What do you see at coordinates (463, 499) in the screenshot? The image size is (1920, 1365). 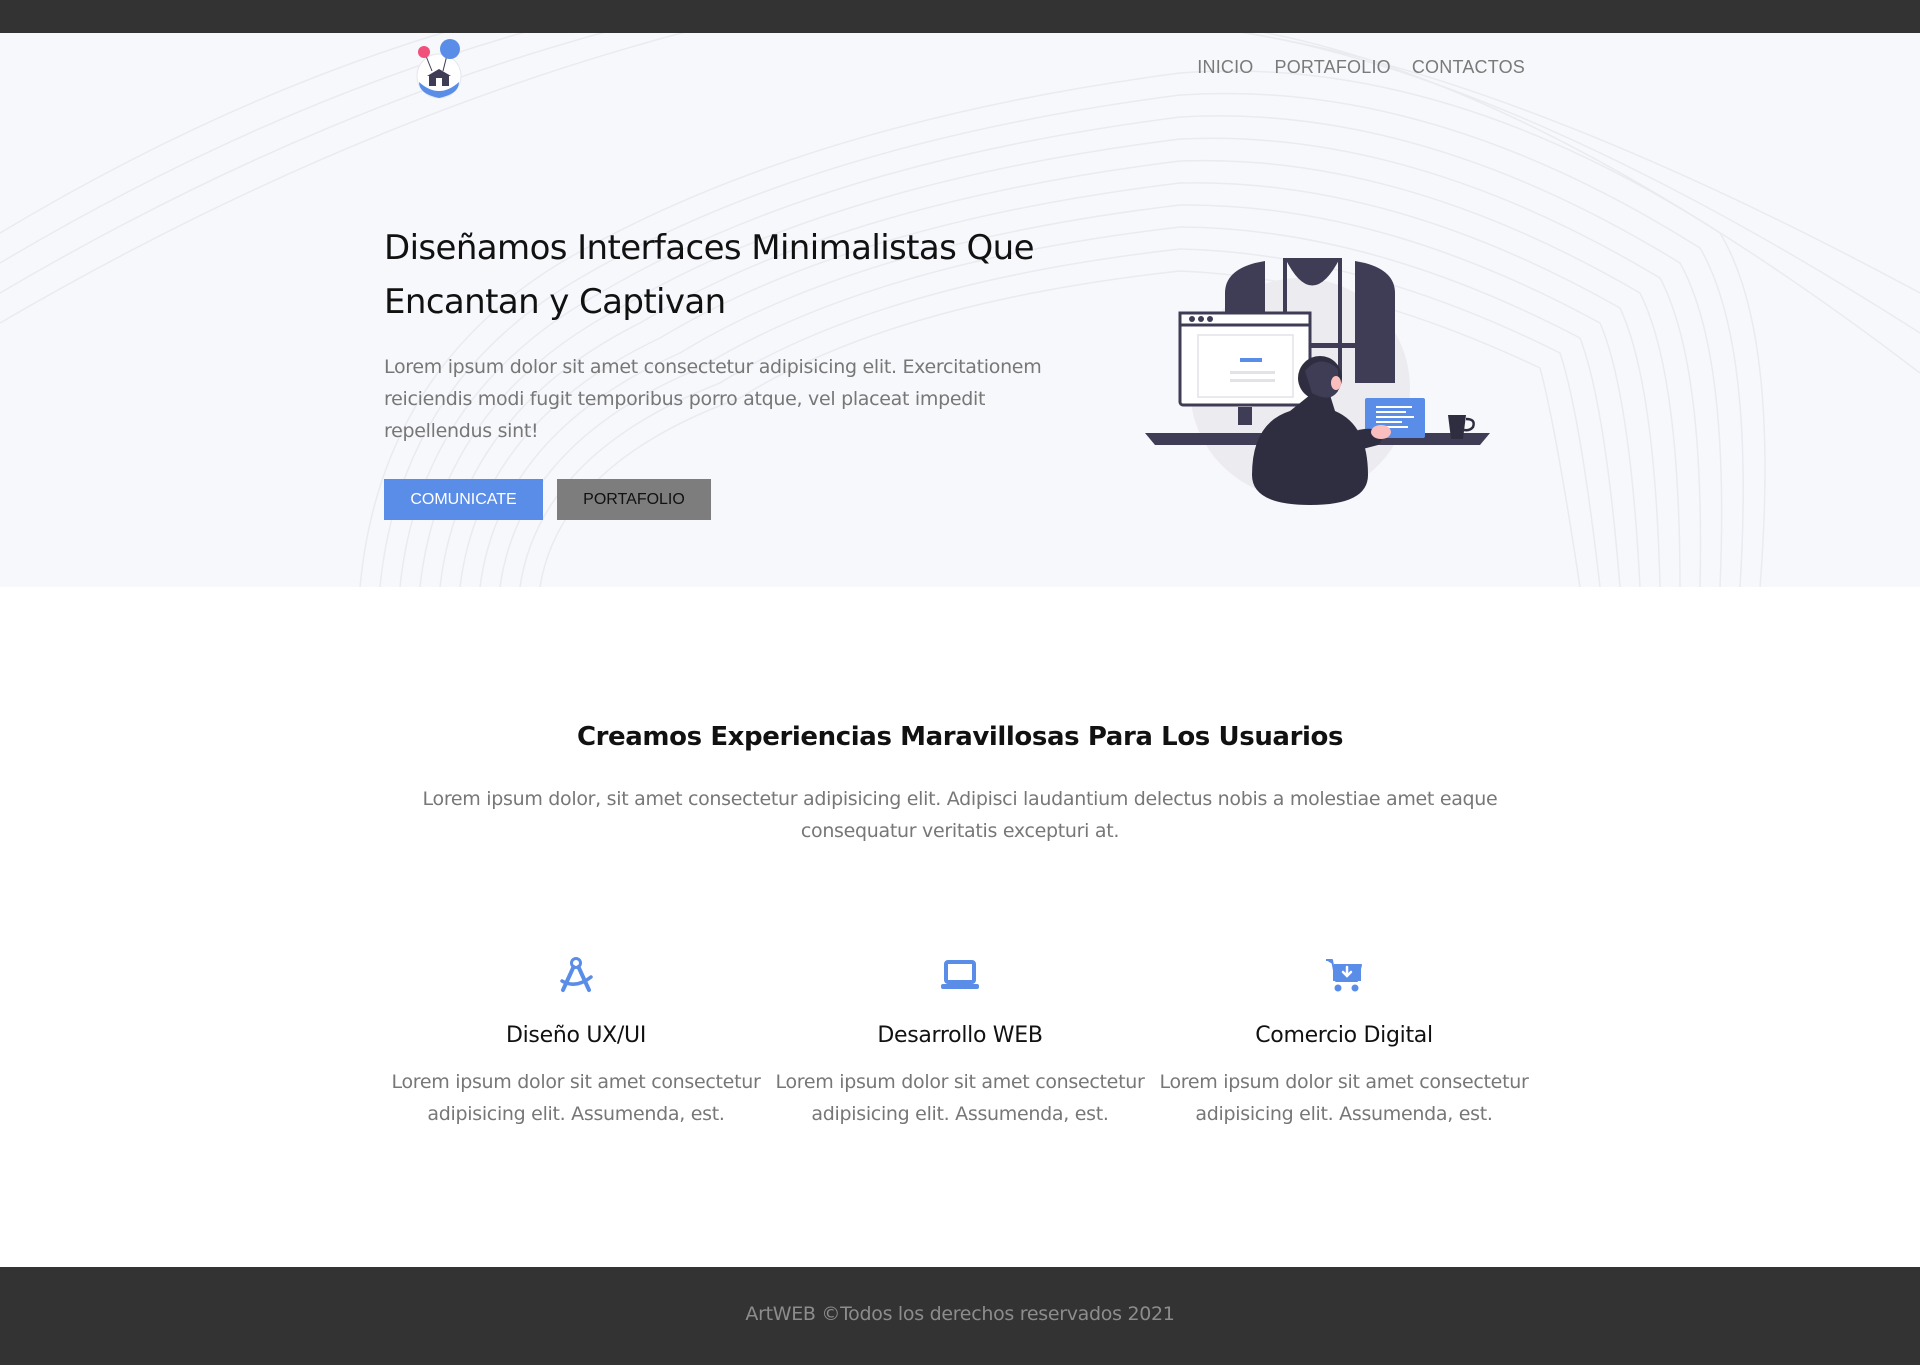 I see `contact-button: COMUNICATE` at bounding box center [463, 499].